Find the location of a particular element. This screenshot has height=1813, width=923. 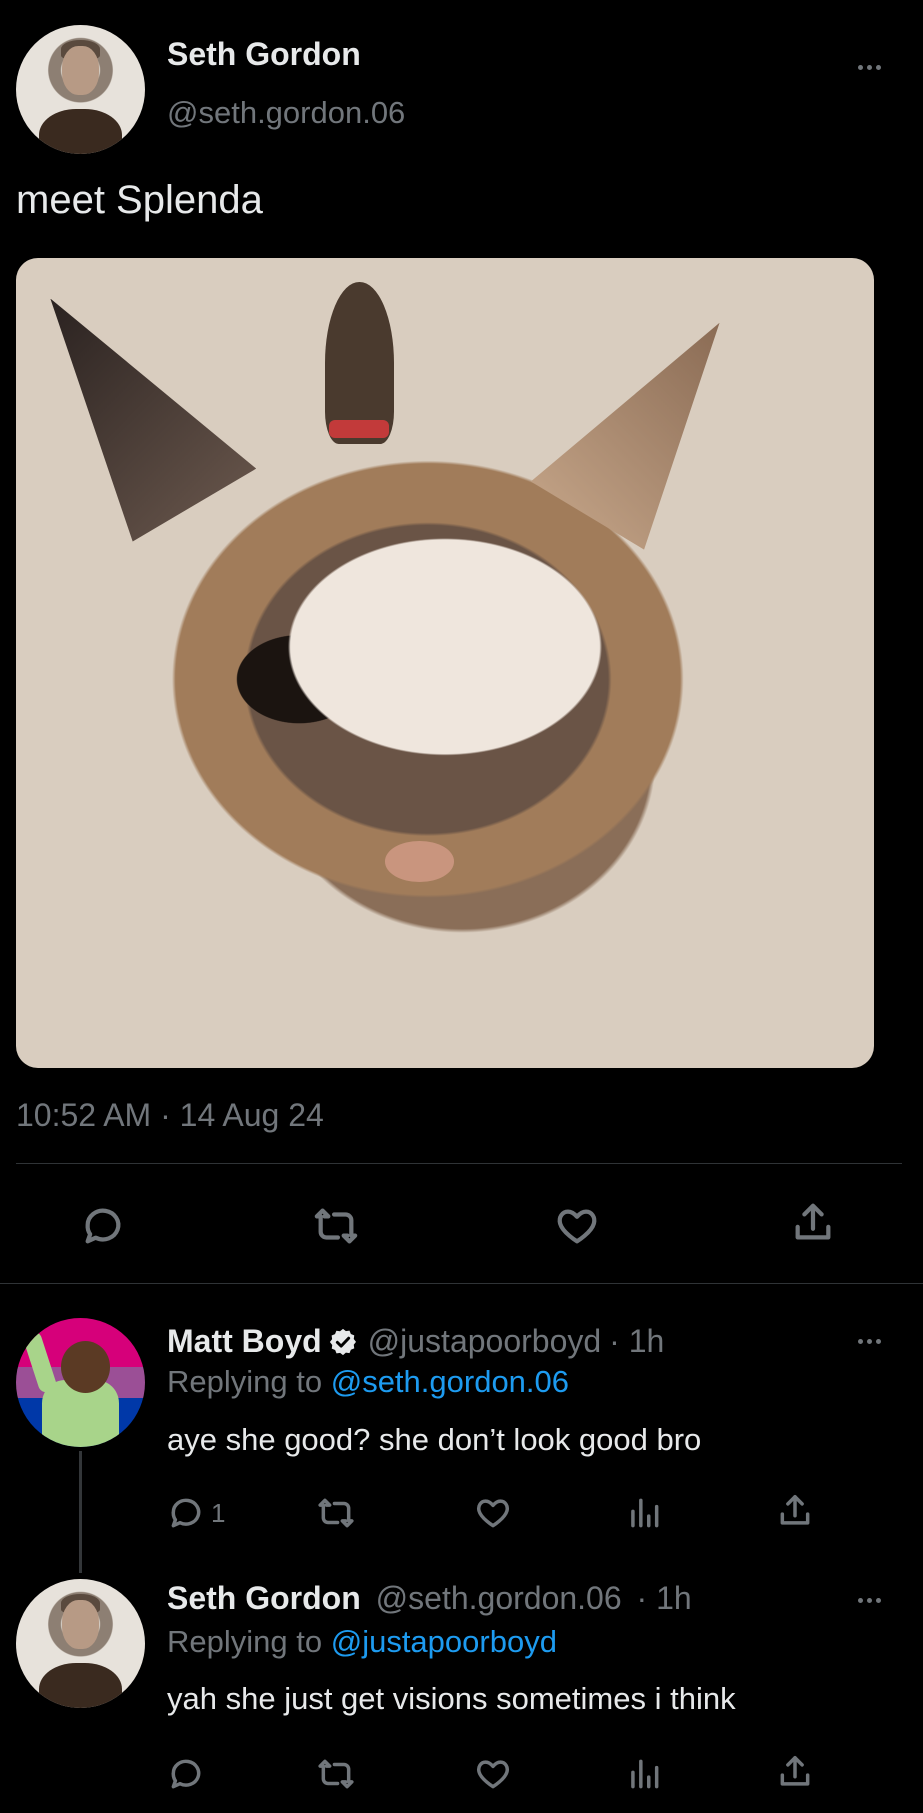

reply-author-handle: @seth.gordon.06 is located at coordinates (499, 1598).